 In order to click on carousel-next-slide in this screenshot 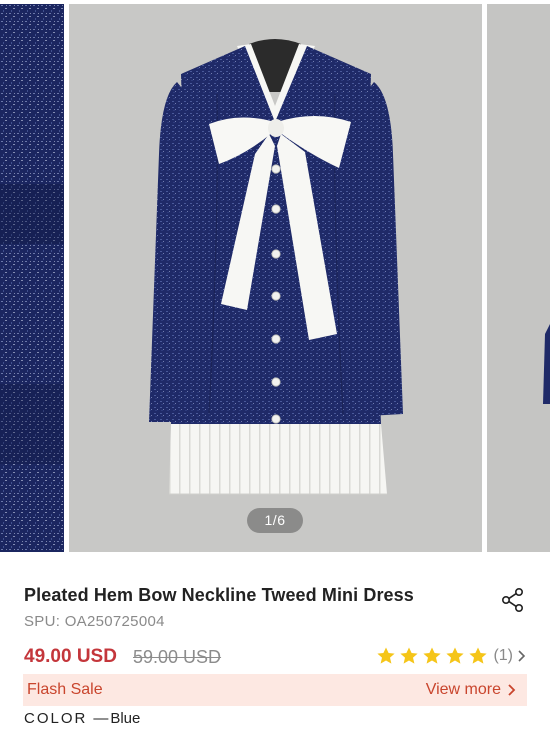, I will do `click(518, 278)`.